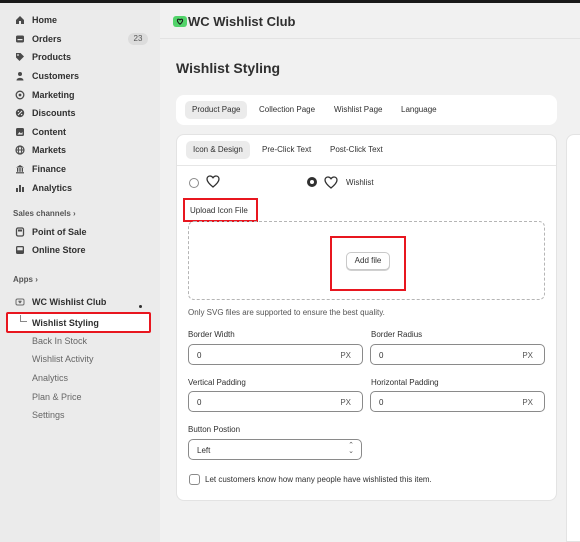  I want to click on pos-icon, so click(20, 232).